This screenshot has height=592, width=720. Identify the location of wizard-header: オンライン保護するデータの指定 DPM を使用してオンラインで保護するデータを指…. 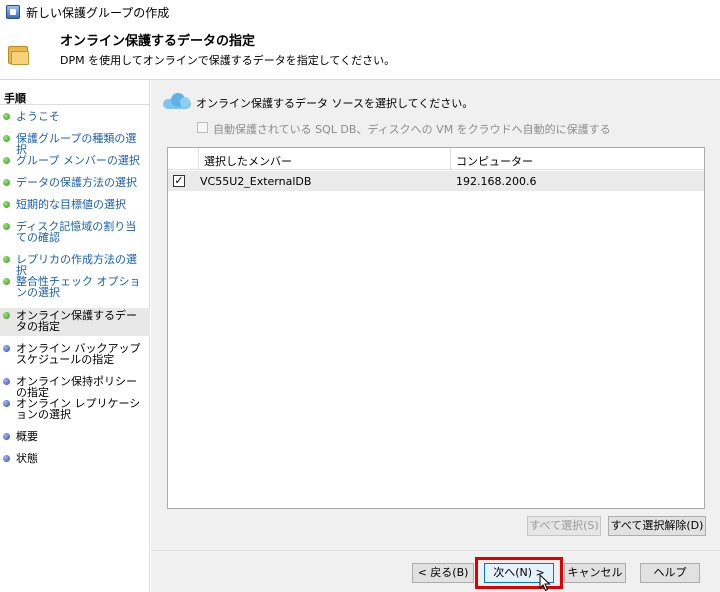
(360, 52).